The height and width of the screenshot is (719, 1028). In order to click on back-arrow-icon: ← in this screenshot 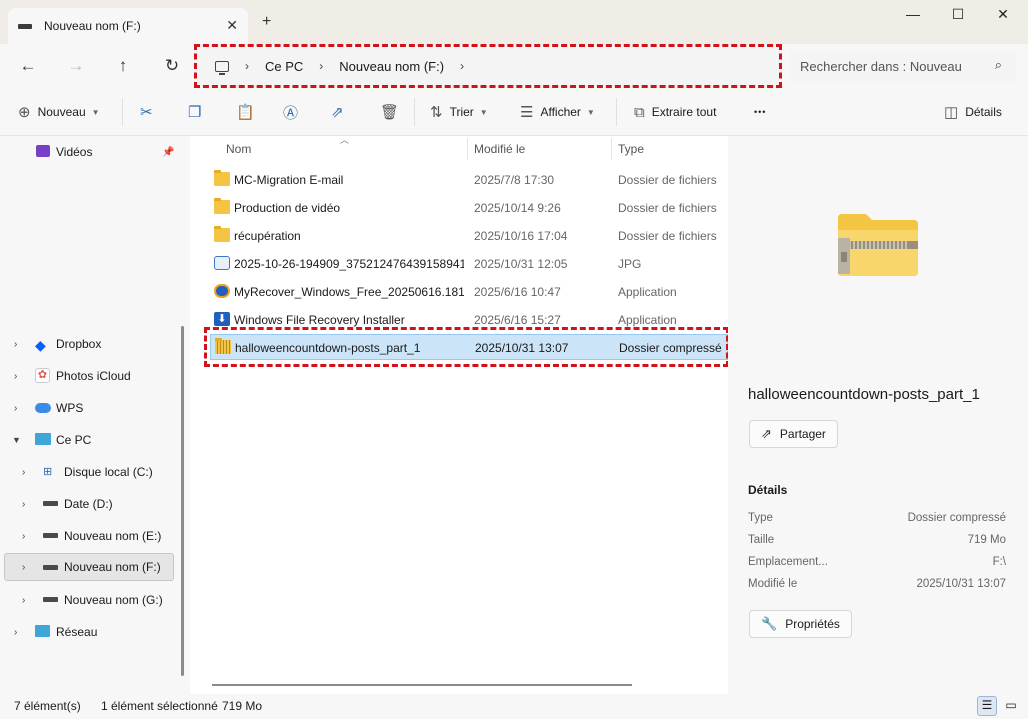, I will do `click(28, 66)`.